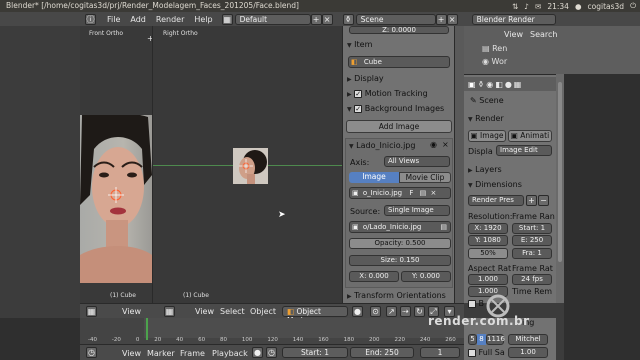 This screenshot has height=360, width=640. What do you see at coordinates (400, 260) in the screenshot?
I see `size-field: Size: 0.150` at bounding box center [400, 260].